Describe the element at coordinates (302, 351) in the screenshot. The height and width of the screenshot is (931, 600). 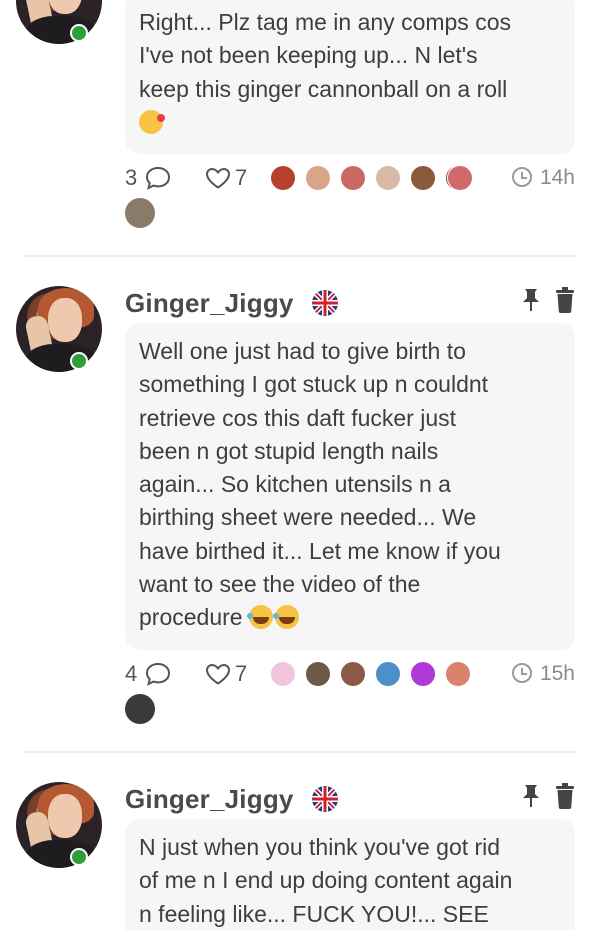
I see `post-text-line: Well one just had to give birth to` at that location.